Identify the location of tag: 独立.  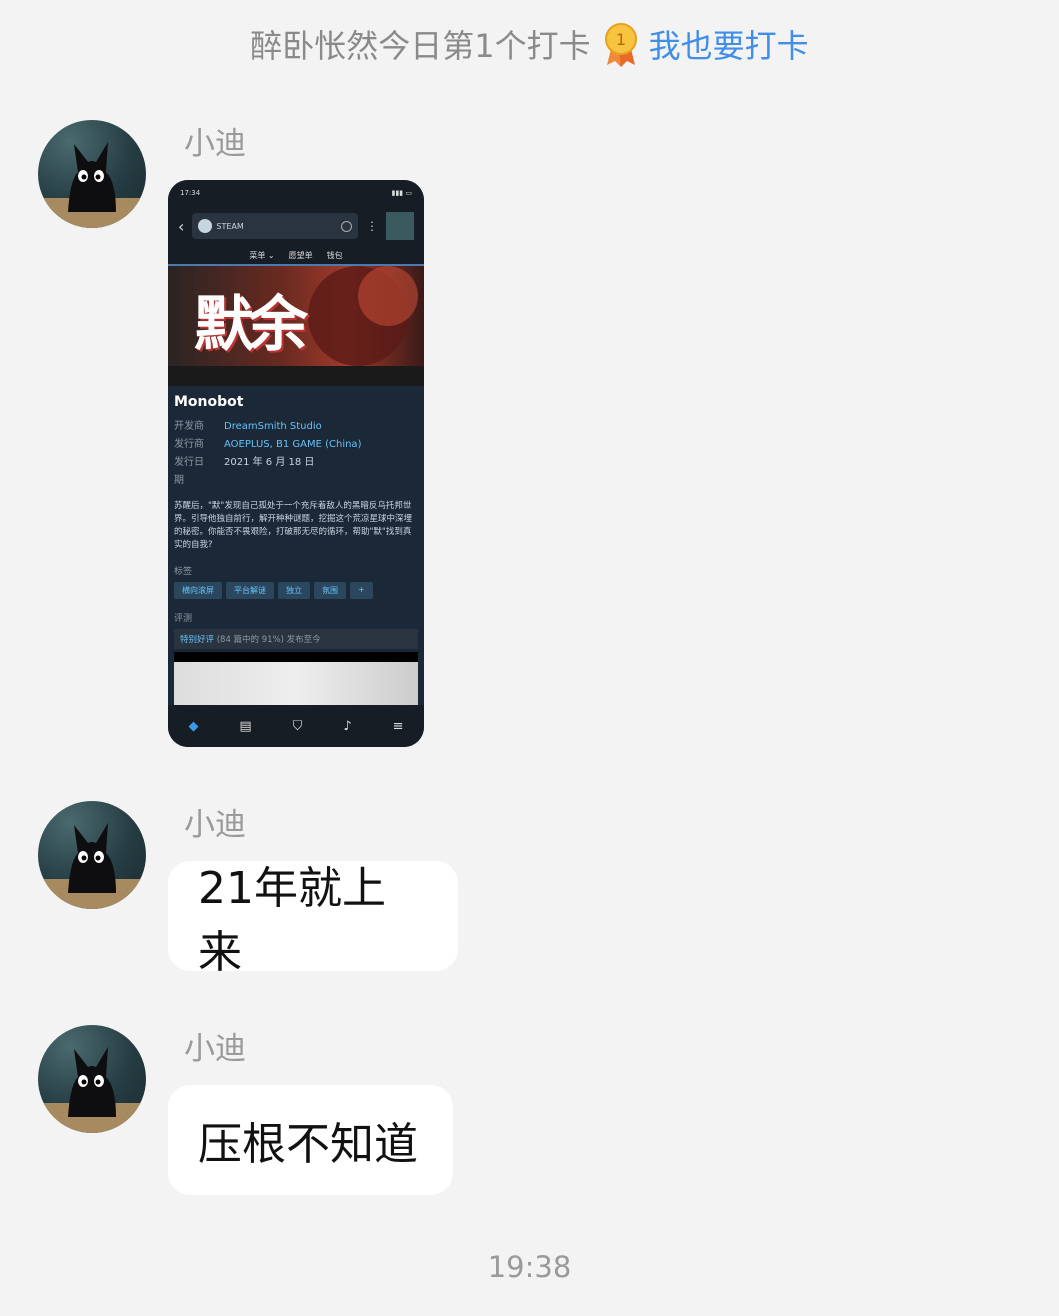
(294, 590).